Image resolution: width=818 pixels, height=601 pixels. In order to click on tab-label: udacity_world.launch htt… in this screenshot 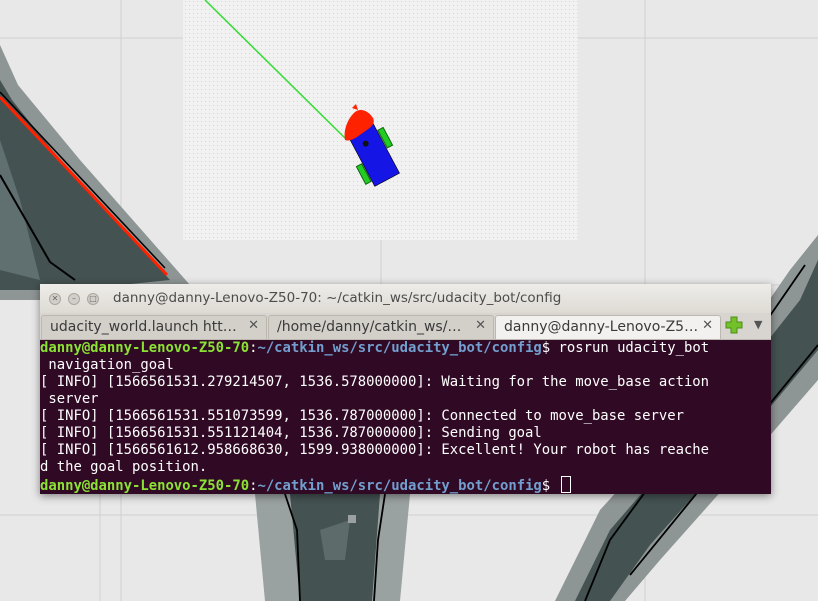, I will do `click(143, 327)`.